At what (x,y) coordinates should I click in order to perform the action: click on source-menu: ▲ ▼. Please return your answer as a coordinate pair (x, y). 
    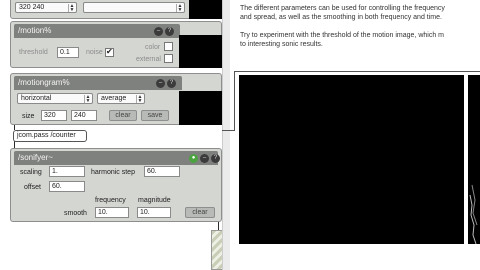
    Looking at the image, I should click on (134, 7).